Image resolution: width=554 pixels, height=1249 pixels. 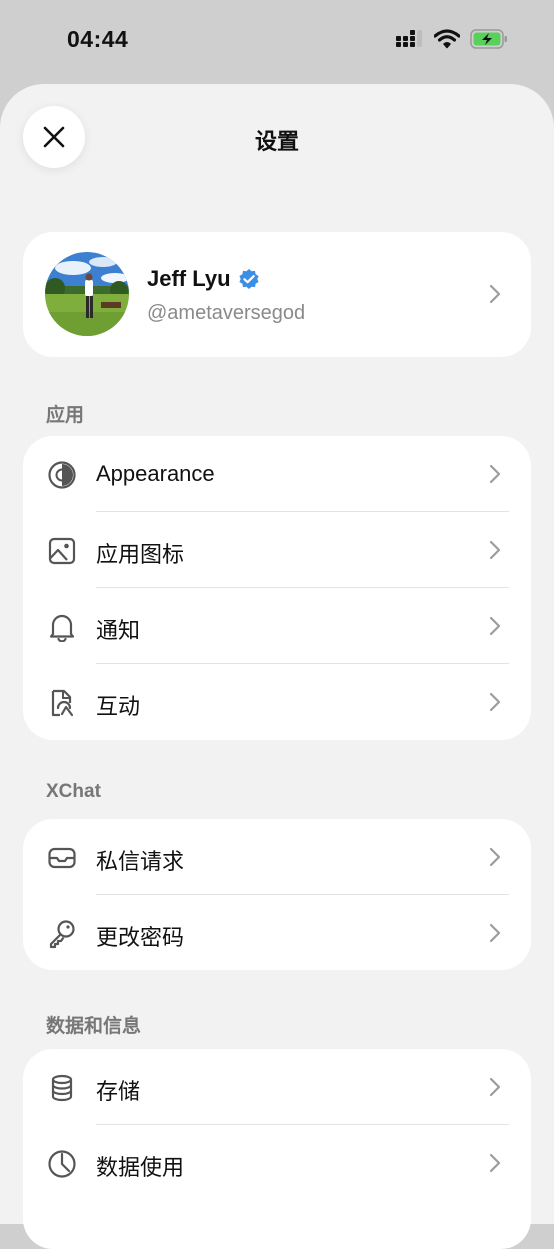 I want to click on inbox-icon, so click(x=62, y=858).